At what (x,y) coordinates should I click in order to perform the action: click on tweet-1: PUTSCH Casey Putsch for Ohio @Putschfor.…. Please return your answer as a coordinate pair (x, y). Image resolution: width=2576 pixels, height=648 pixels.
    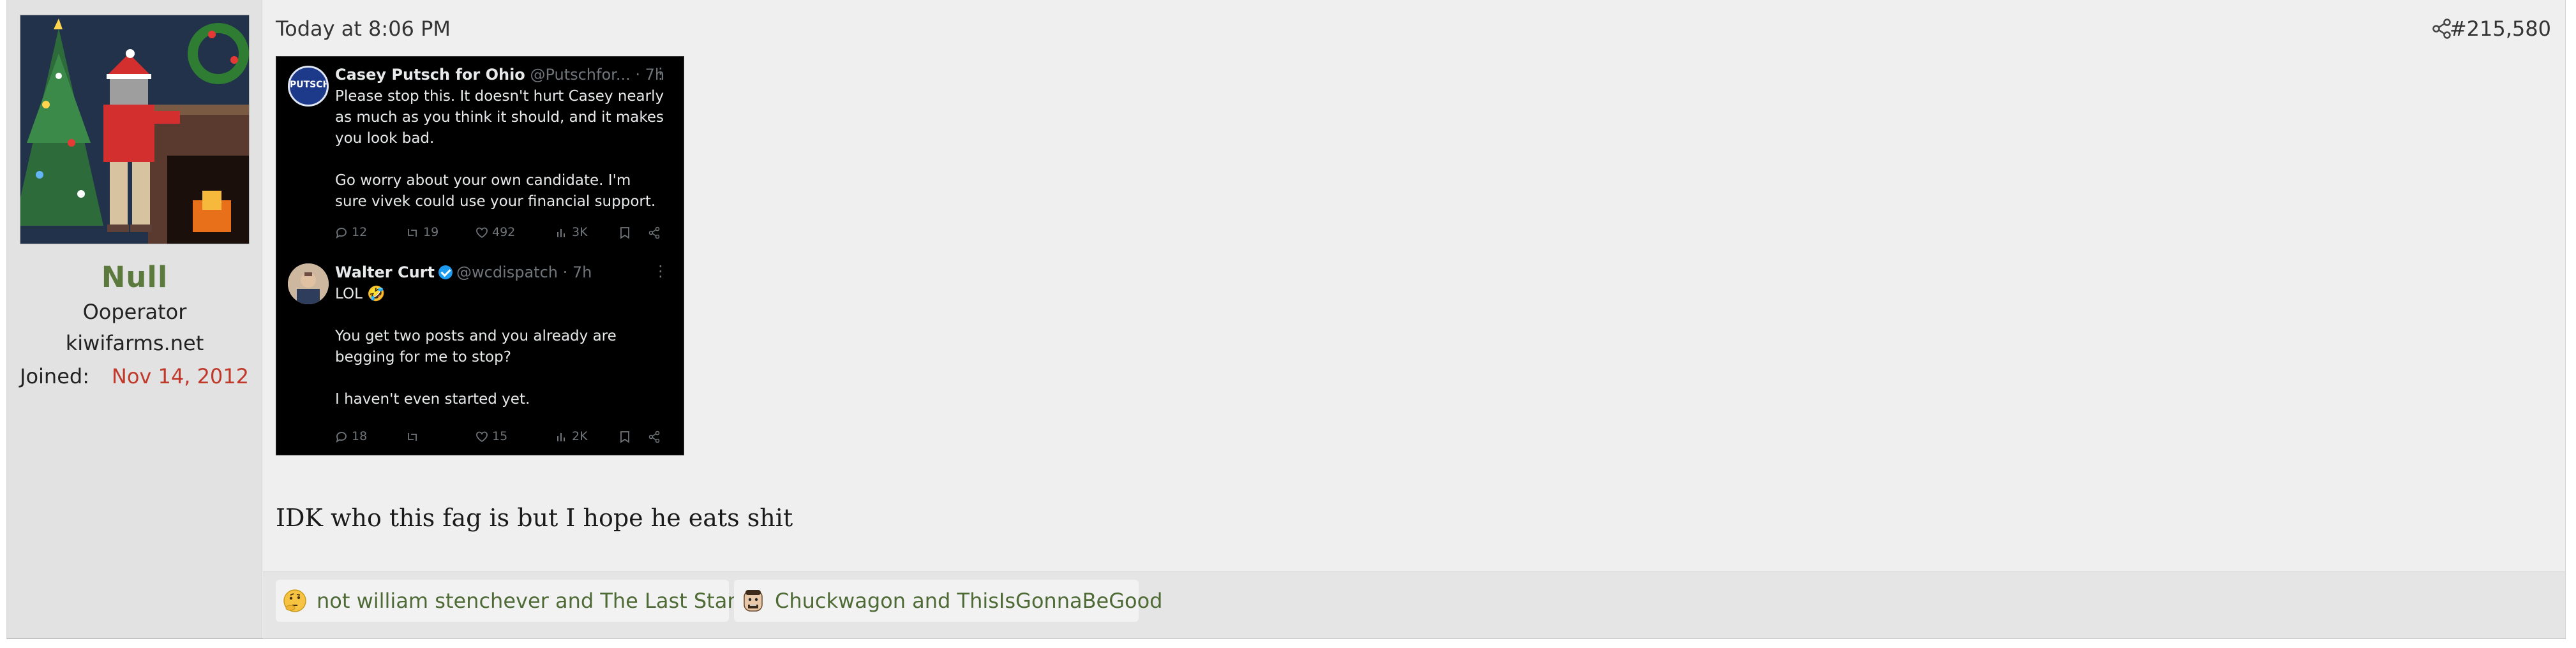
    Looking at the image, I should click on (480, 155).